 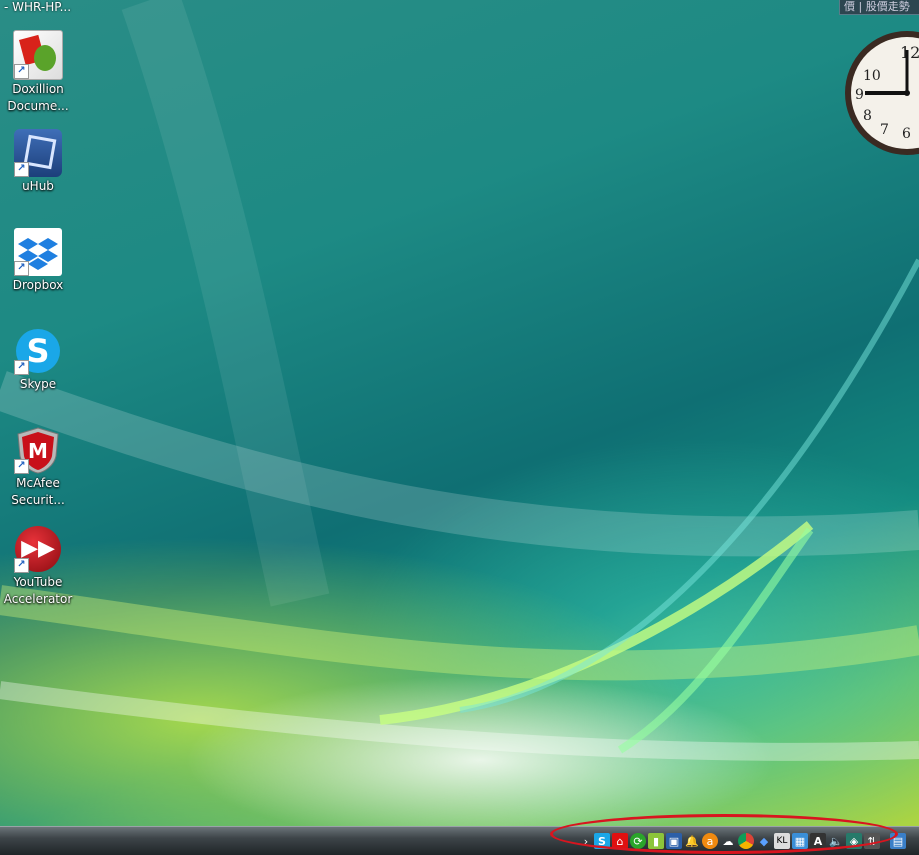 I want to click on avast-icon: a, so click(x=710, y=841).